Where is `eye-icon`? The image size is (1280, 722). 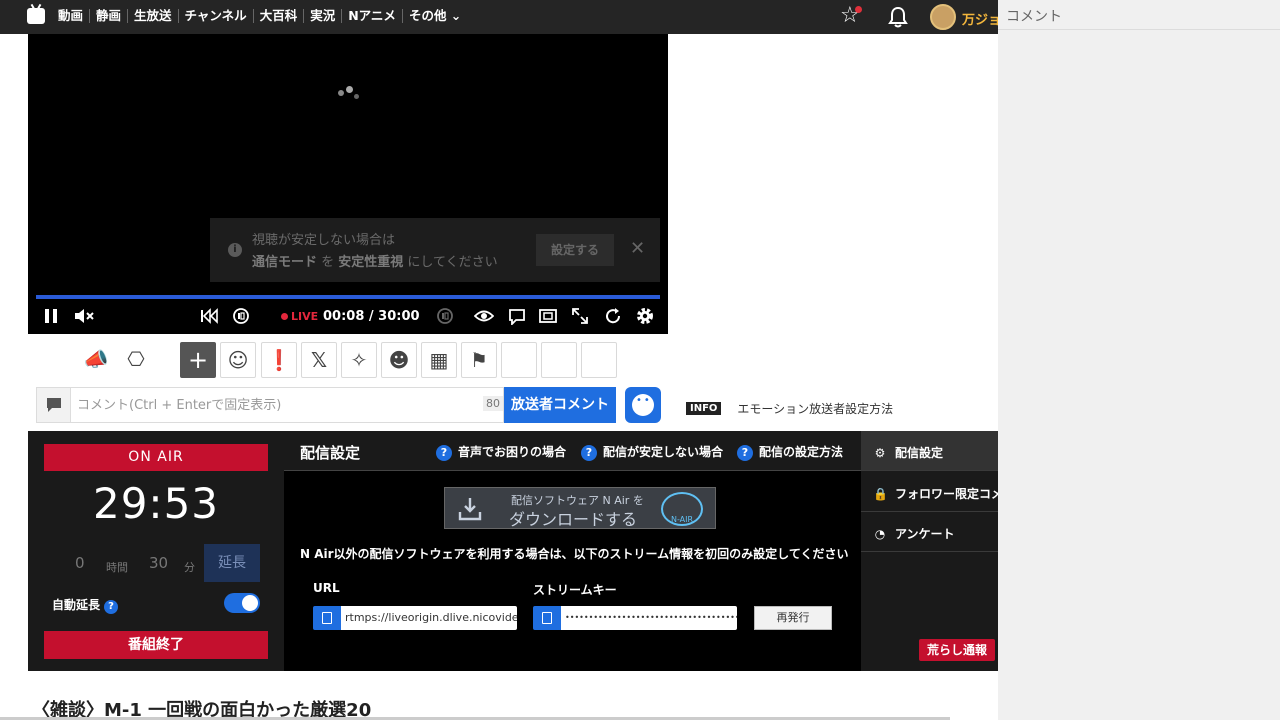 eye-icon is located at coordinates (484, 316).